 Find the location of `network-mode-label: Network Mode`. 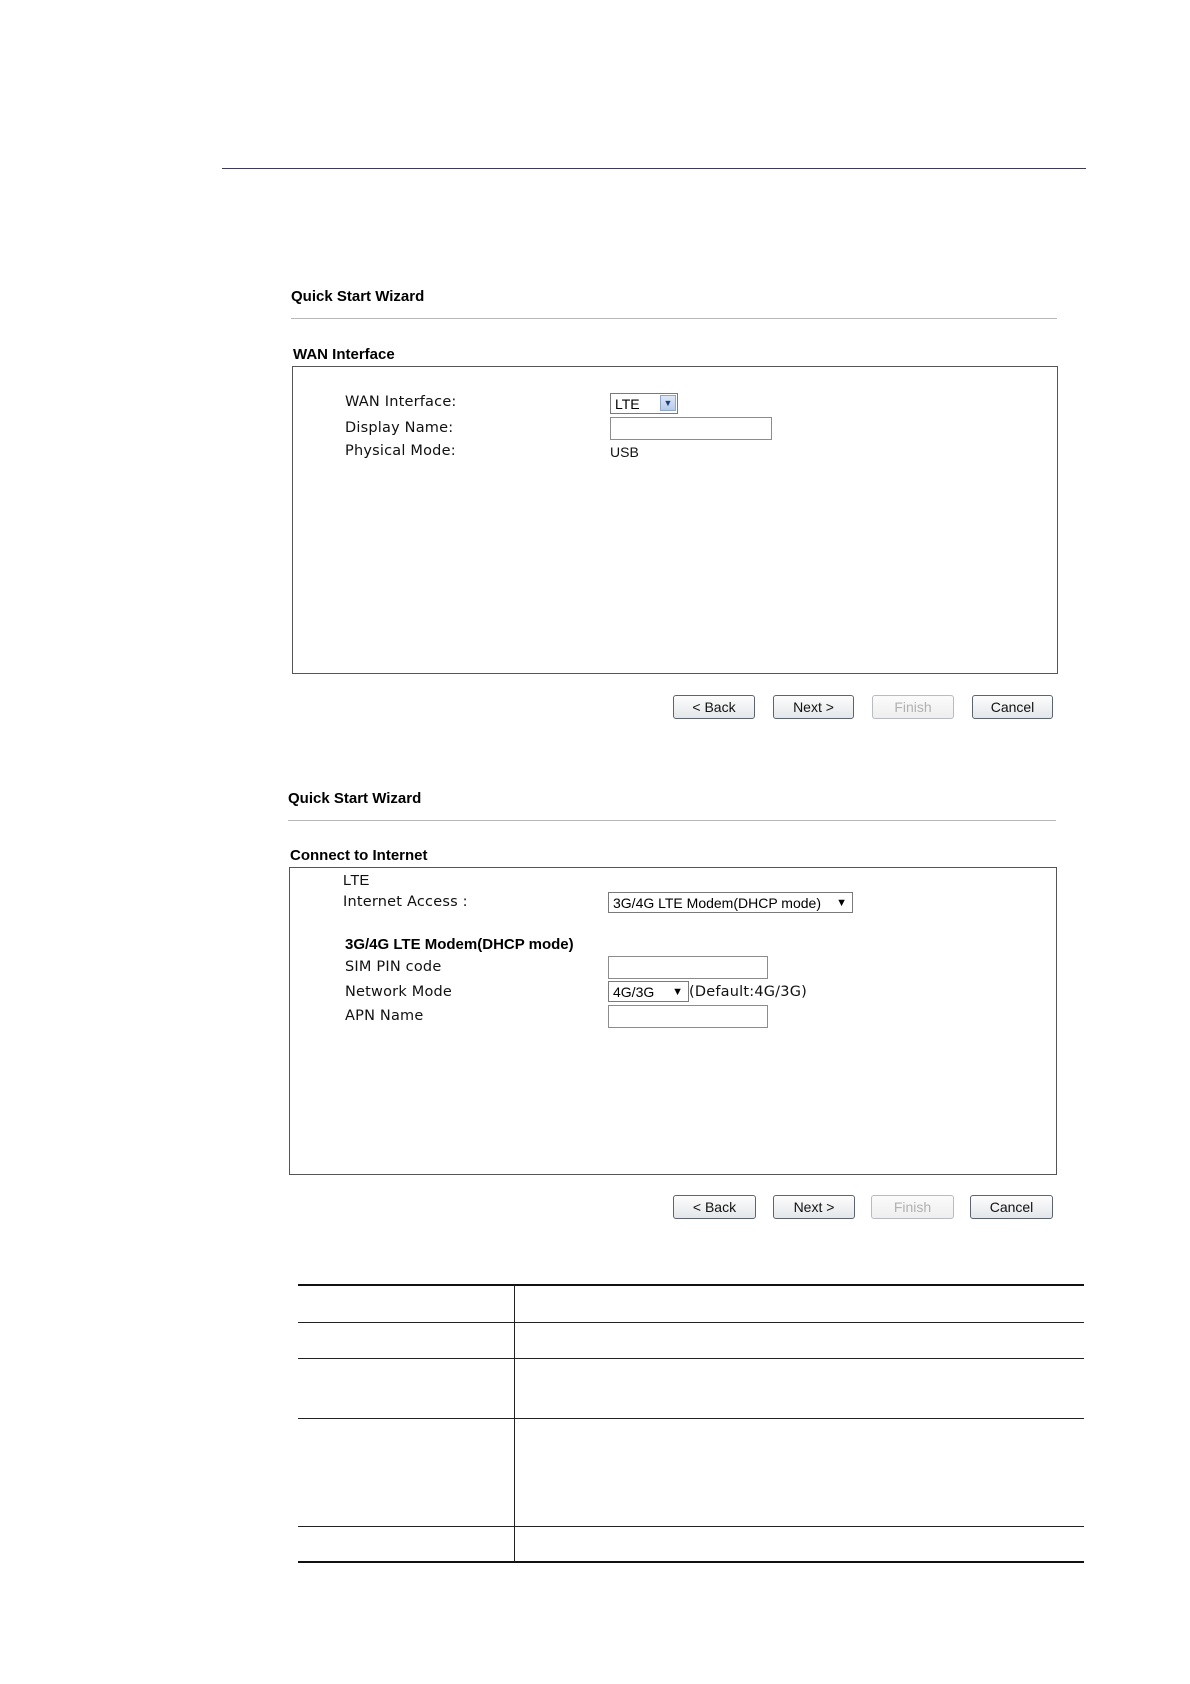

network-mode-label: Network Mode is located at coordinates (399, 992).